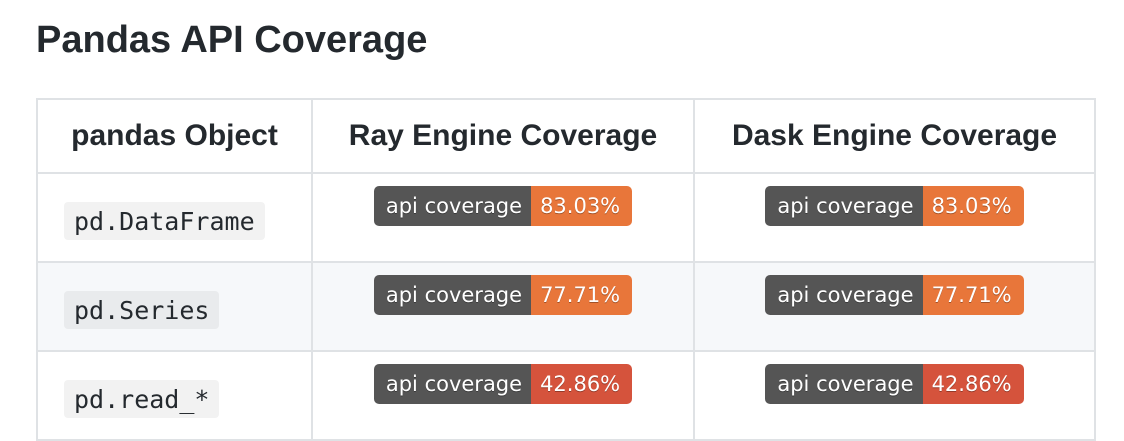 Image resolution: width=1124 pixels, height=441 pixels. Describe the element at coordinates (232, 40) in the screenshot. I see `page-title: Pandas API Coverage` at that location.